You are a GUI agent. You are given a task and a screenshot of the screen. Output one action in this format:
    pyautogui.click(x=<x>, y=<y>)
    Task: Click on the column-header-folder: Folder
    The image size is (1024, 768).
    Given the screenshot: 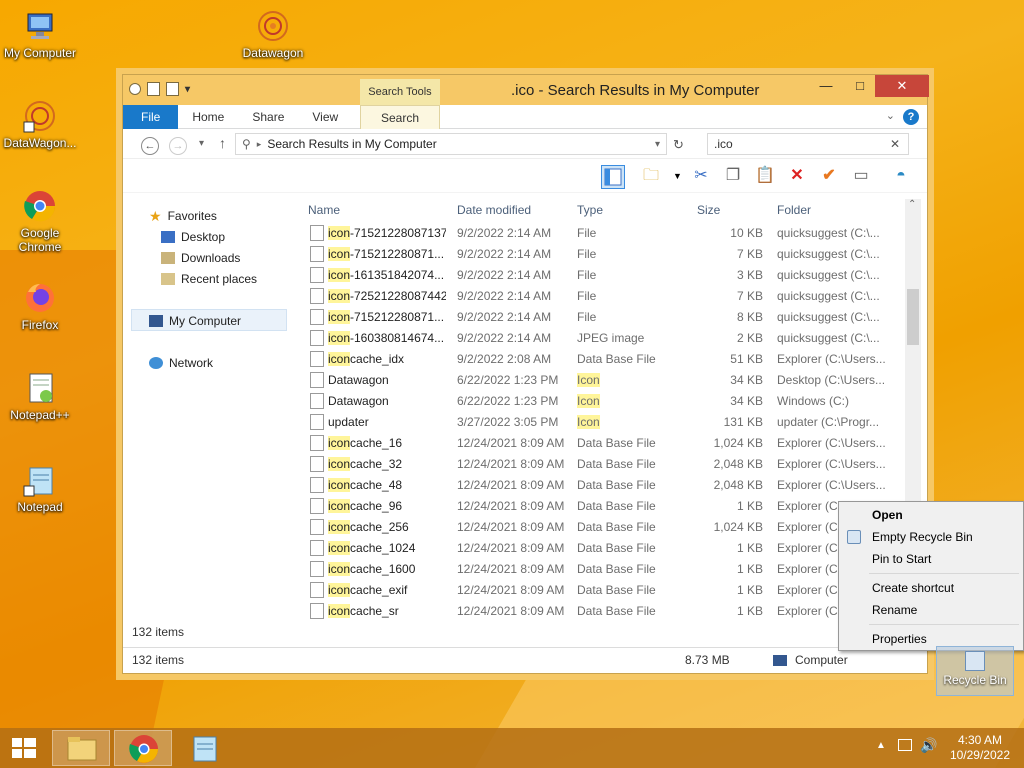 What is the action you would take?
    pyautogui.click(x=794, y=210)
    